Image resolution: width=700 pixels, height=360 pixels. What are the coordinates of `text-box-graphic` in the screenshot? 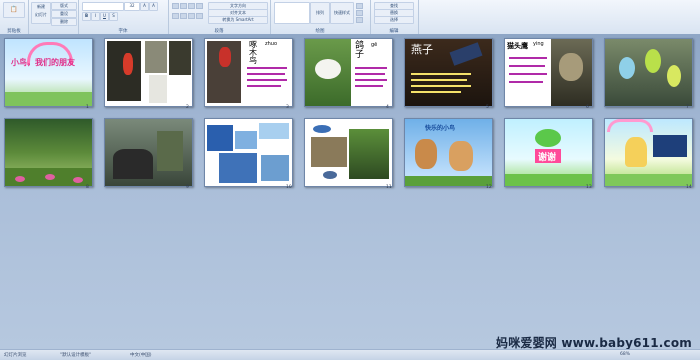 It's located at (670, 146).